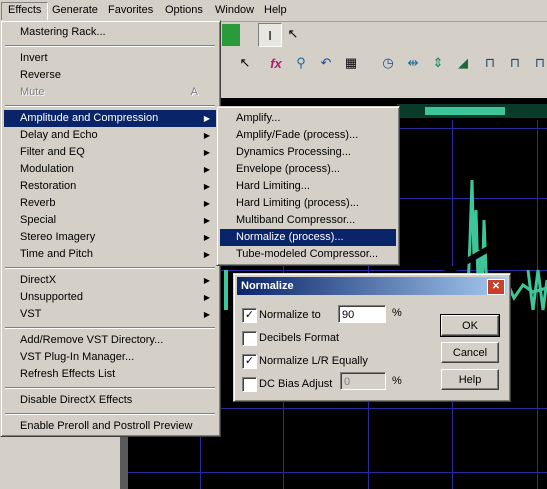 This screenshot has width=547, height=489. What do you see at coordinates (413, 63) in the screenshot?
I see `split-icon: ⇹` at bounding box center [413, 63].